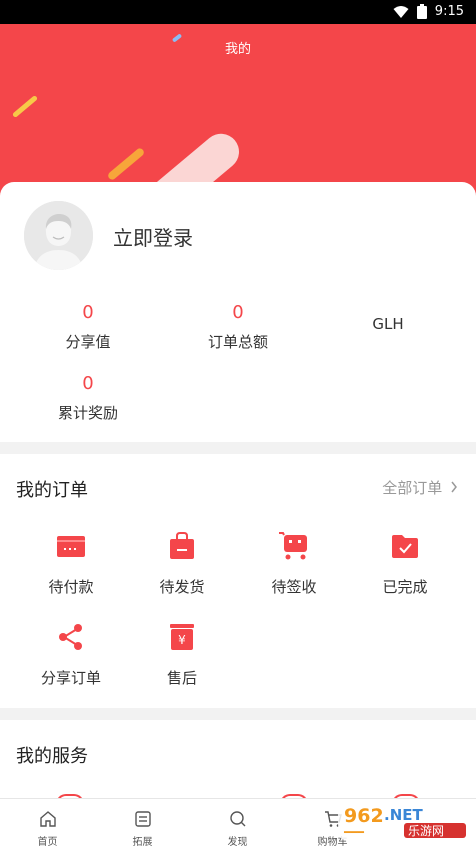 This screenshot has width=476, height=846. Describe the element at coordinates (238, 327) in the screenshot. I see `stat-order-total: 0 订单总额` at that location.